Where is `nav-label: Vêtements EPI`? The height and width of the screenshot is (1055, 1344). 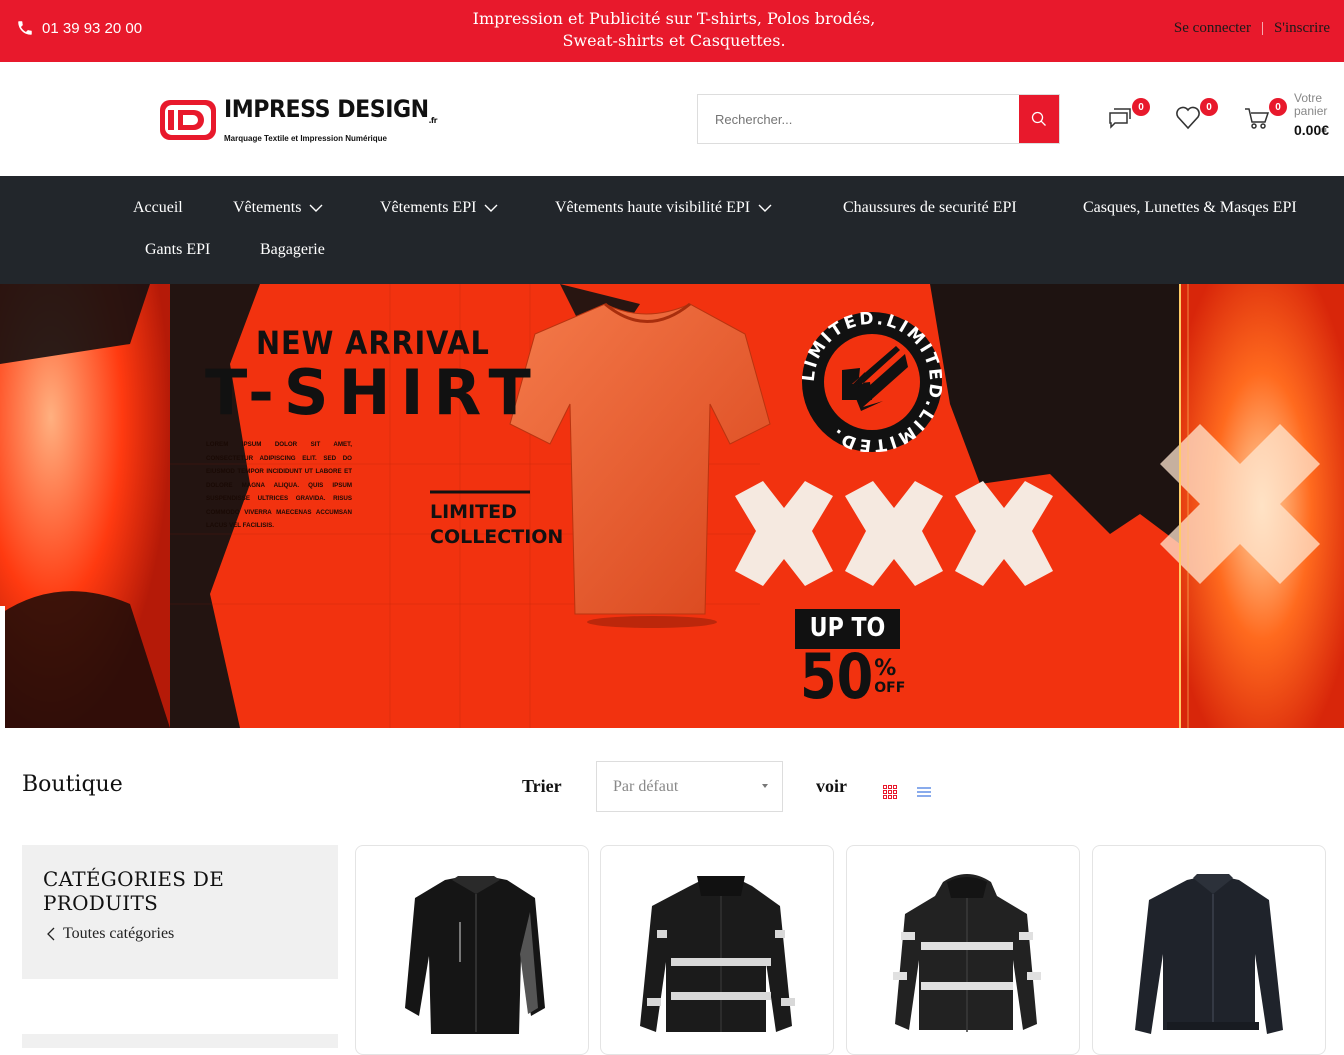 nav-label: Vêtements EPI is located at coordinates (428, 207).